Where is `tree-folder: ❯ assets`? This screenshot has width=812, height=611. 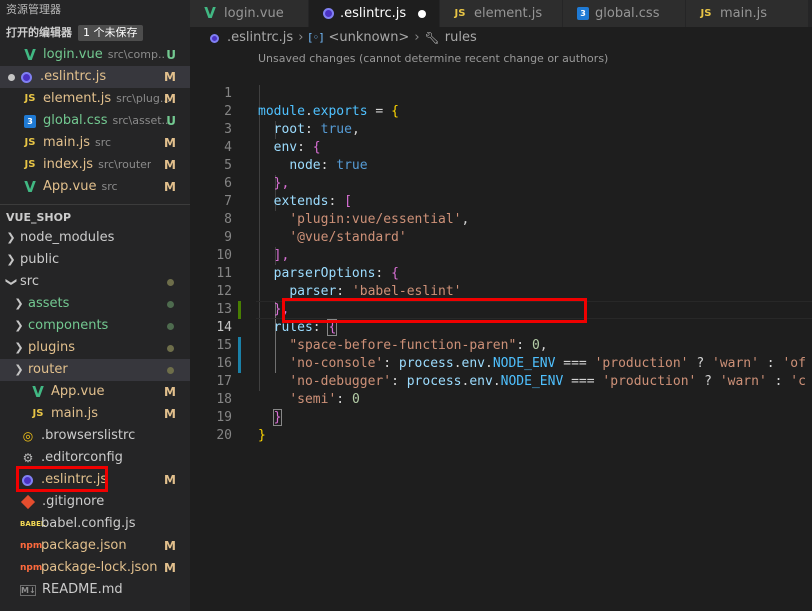 tree-folder: ❯ assets is located at coordinates (95, 304).